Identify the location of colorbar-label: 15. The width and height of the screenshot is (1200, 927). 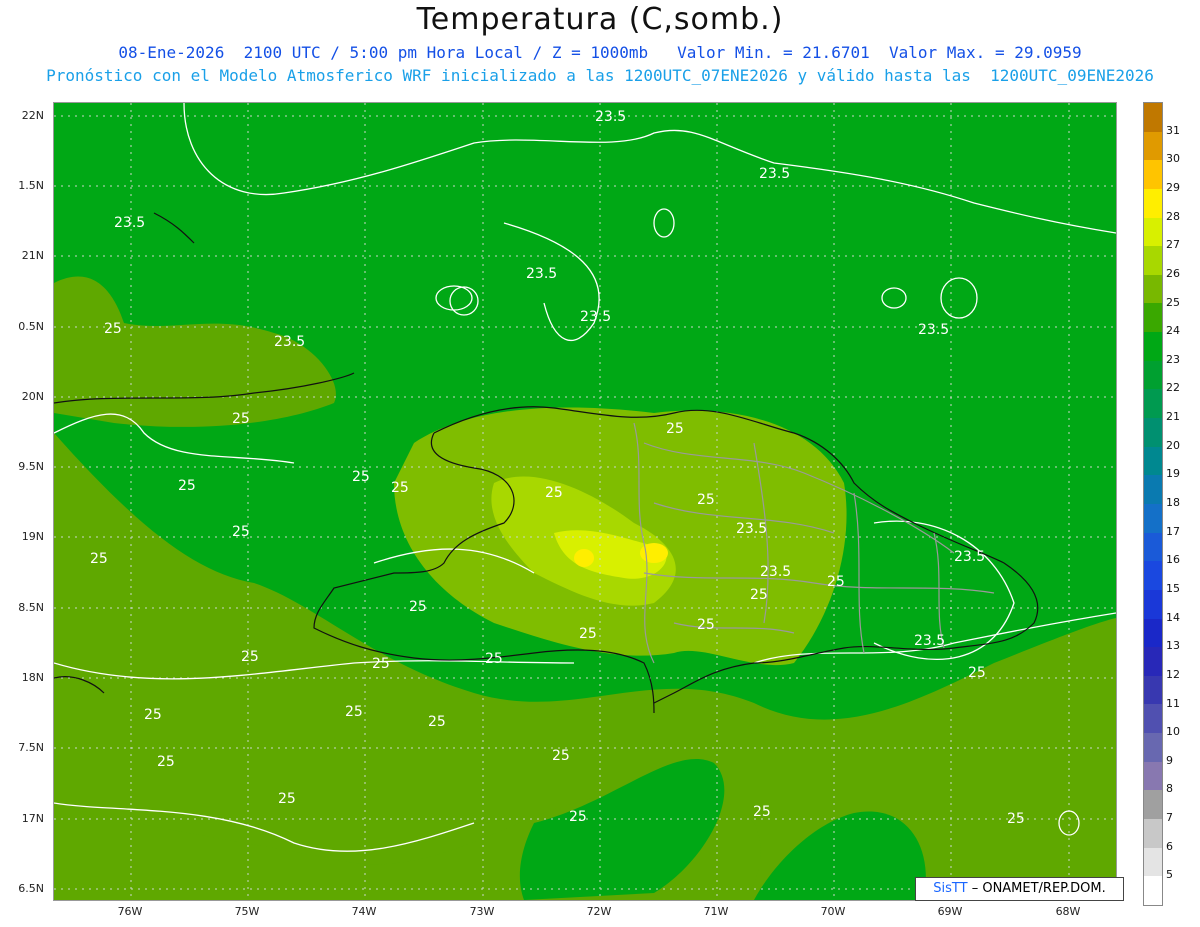
(1173, 588).